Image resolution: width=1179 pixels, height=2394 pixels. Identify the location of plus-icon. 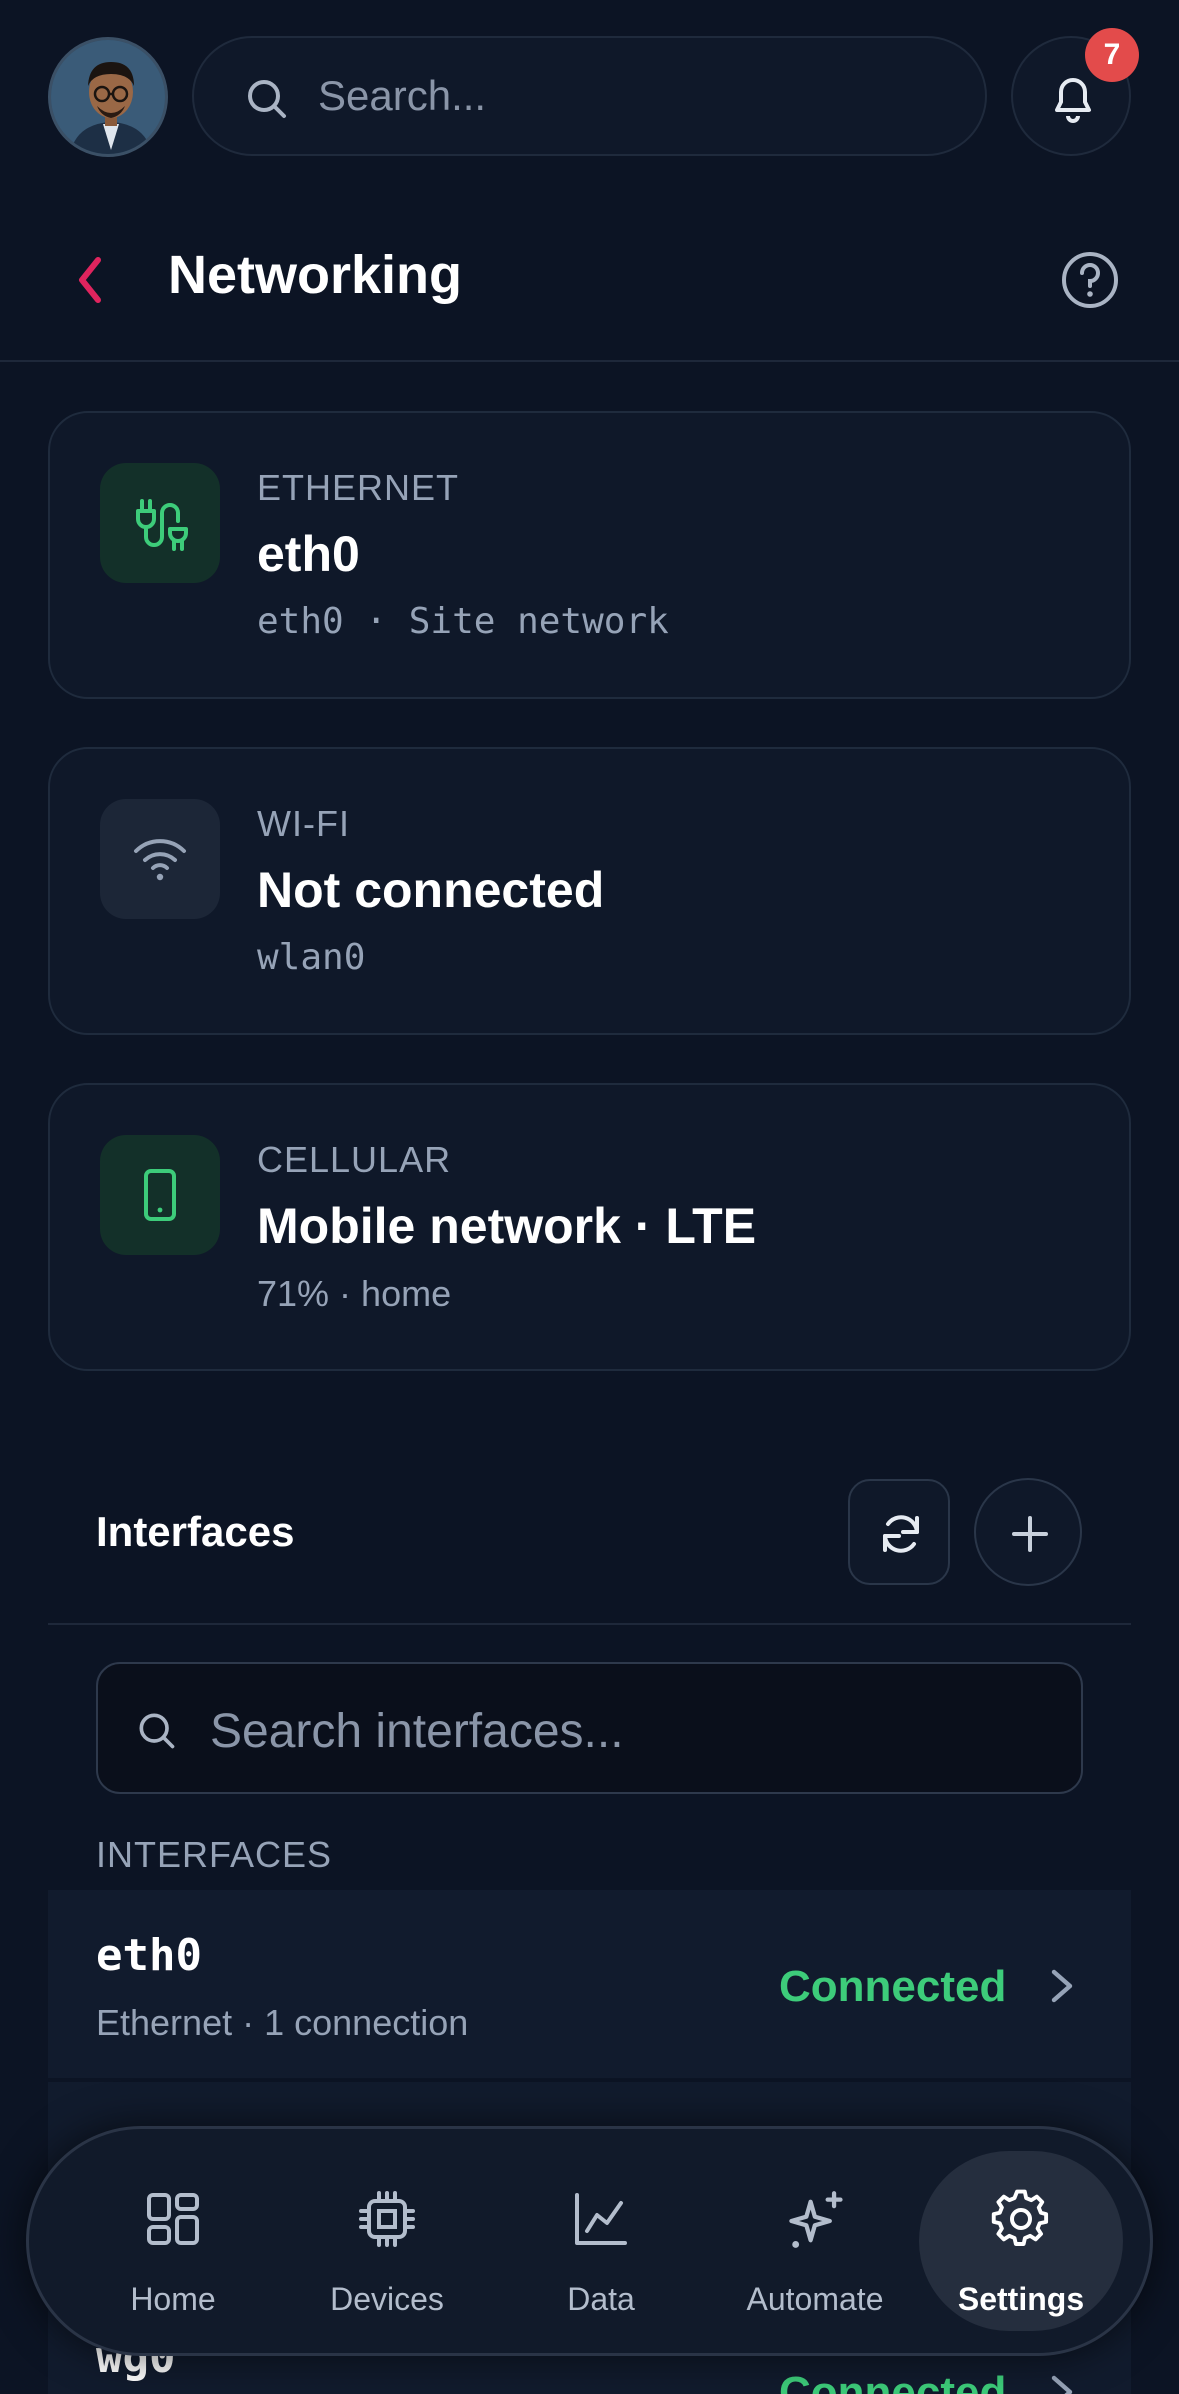
(1030, 1534).